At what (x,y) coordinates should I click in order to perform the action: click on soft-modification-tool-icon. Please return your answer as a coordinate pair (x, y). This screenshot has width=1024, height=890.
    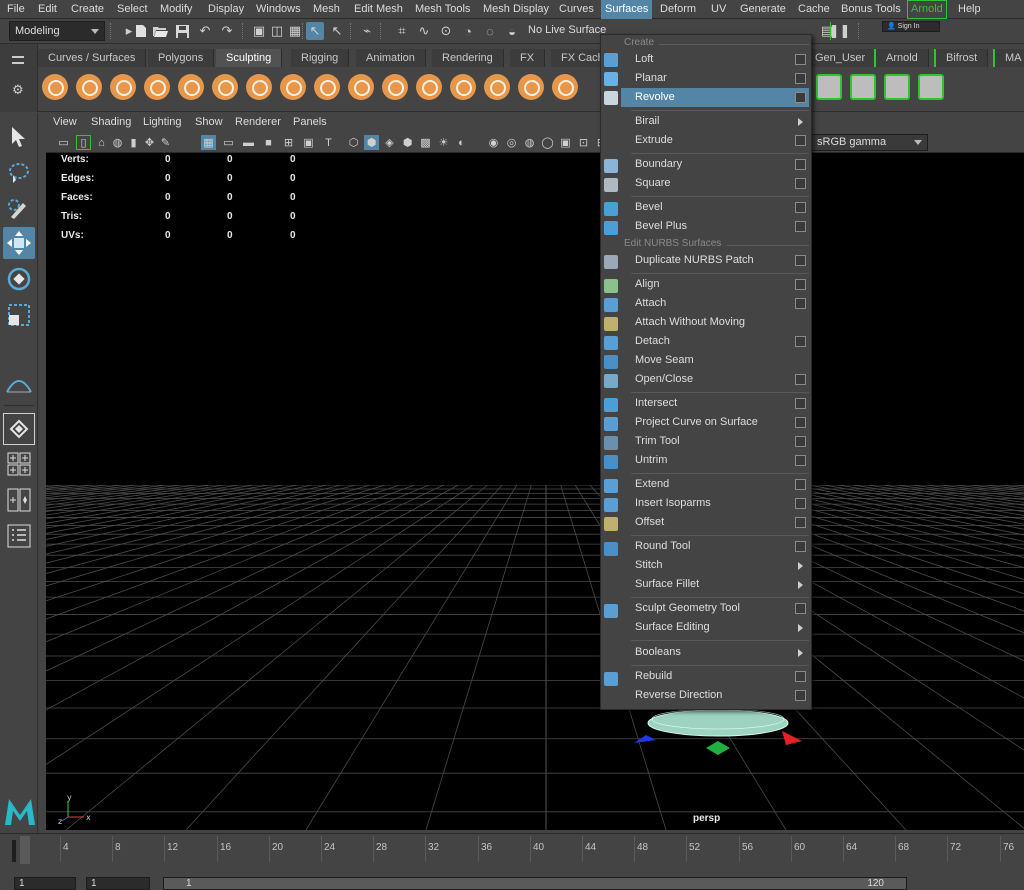
    Looking at the image, I should click on (19, 385).